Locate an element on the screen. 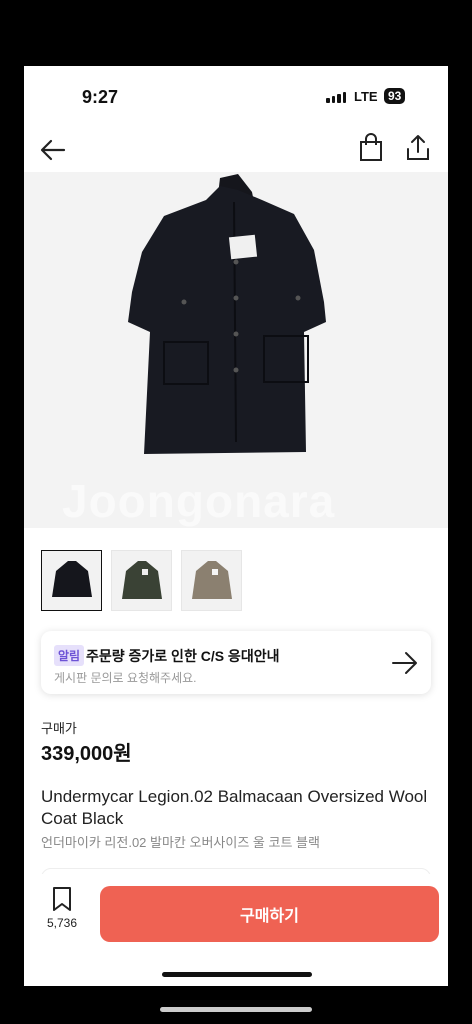 This screenshot has width=472, height=1024. product-price: 339,000원 is located at coordinates (86, 754).